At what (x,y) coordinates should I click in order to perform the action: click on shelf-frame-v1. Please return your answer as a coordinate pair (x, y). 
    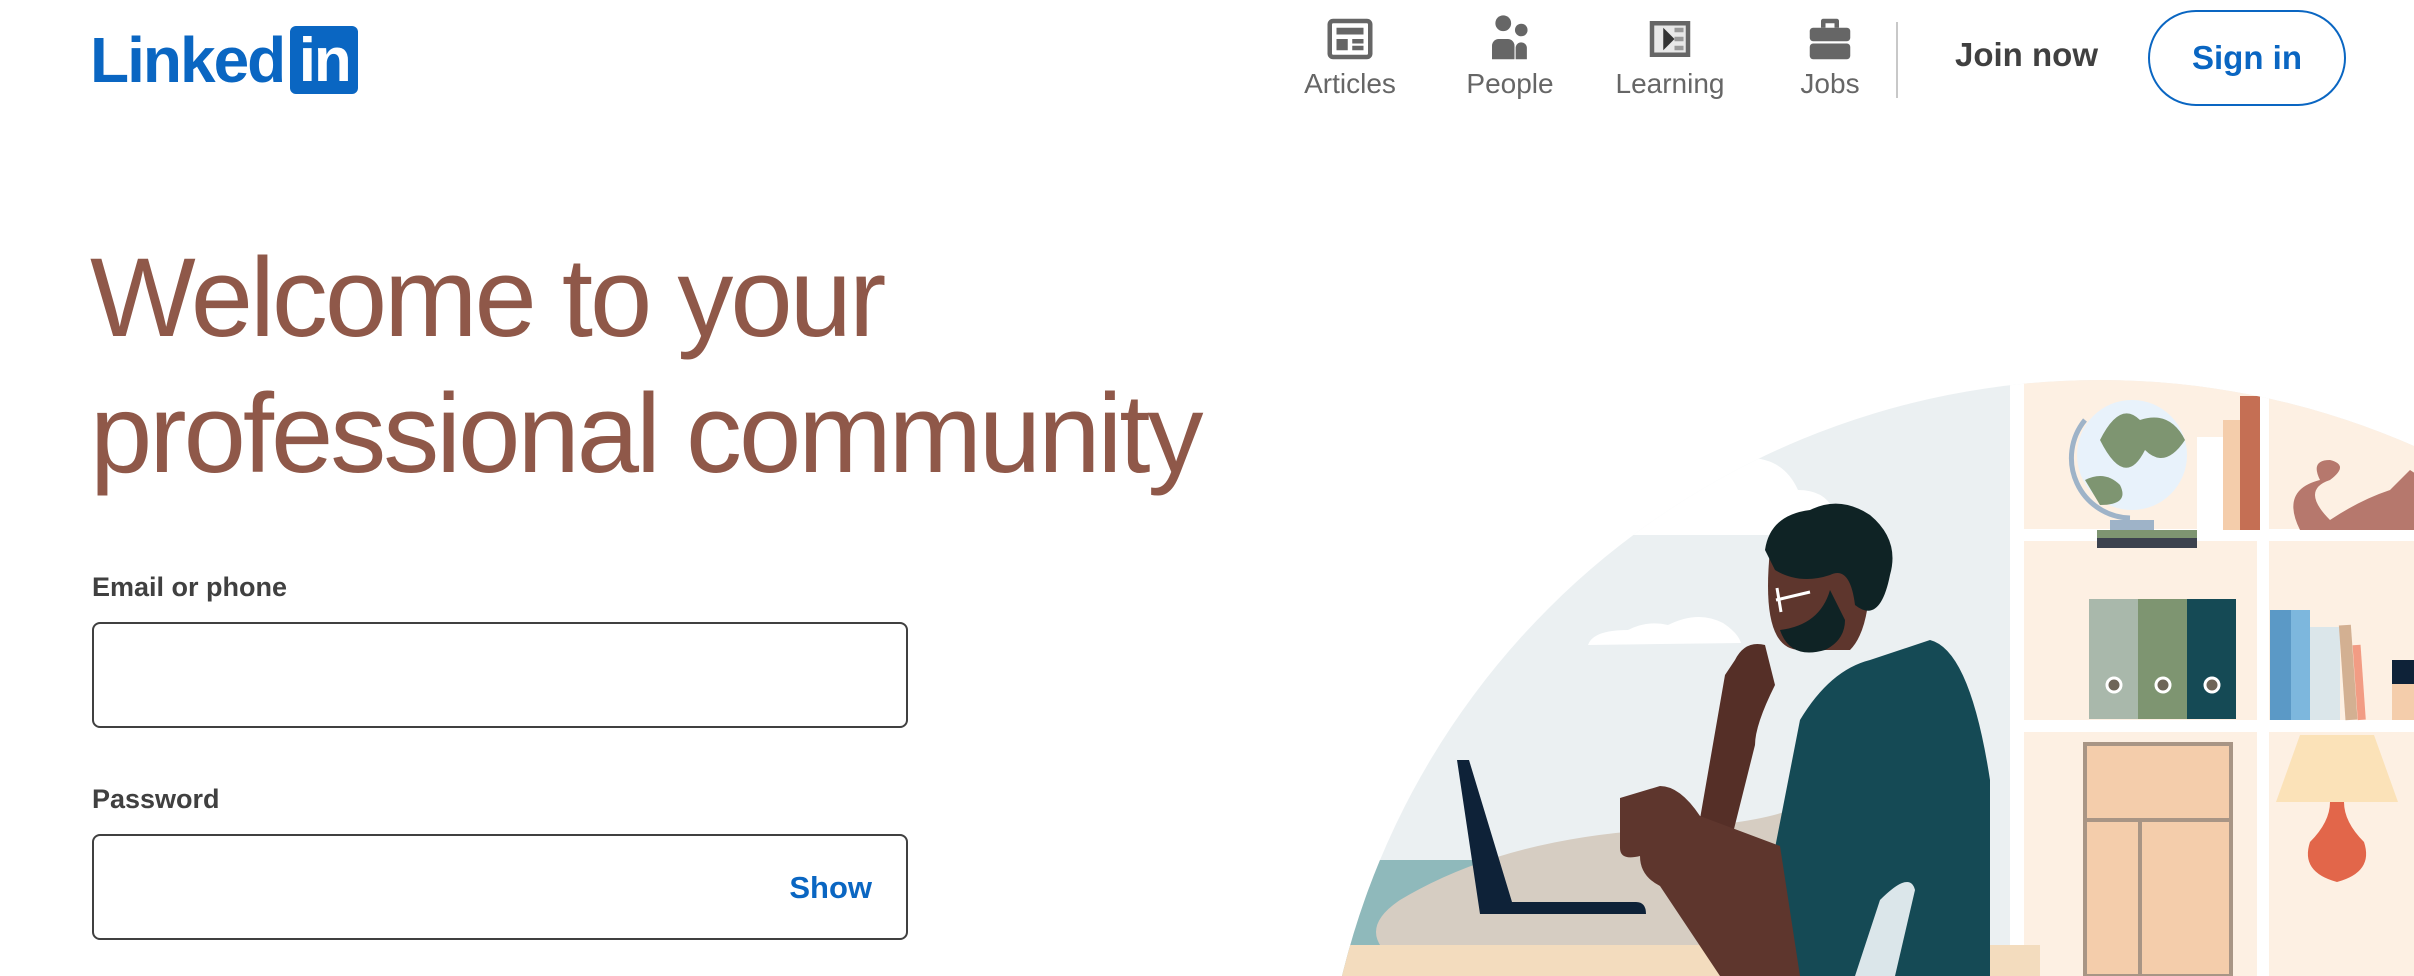
    Looking at the image, I should click on (2017, 678).